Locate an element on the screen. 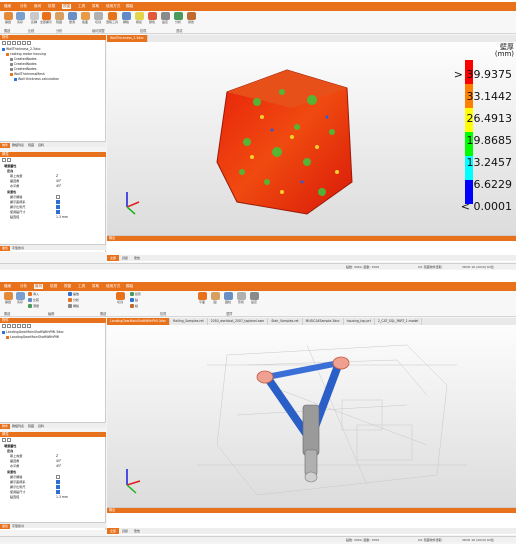  compare-row: 比較 is located at coordinates (33, 300).